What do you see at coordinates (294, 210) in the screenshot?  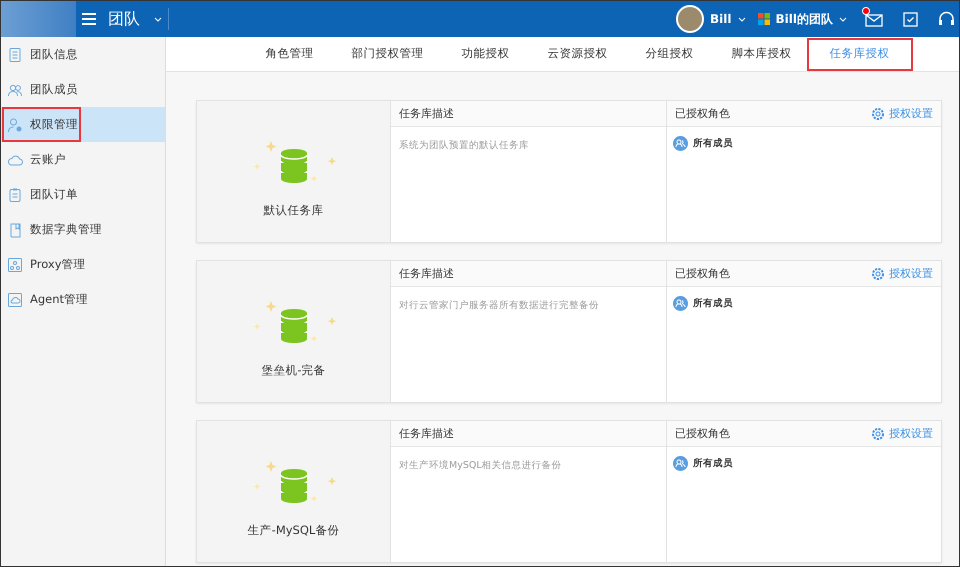 I see `library-name: 默认任务库` at bounding box center [294, 210].